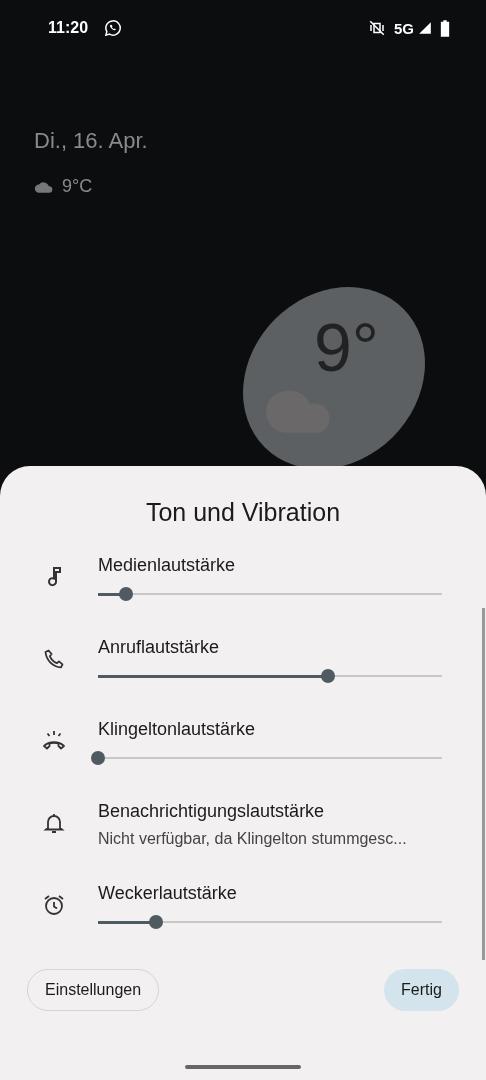 This screenshot has width=486, height=1080. What do you see at coordinates (44, 186) in the screenshot?
I see `cloud-icon` at bounding box center [44, 186].